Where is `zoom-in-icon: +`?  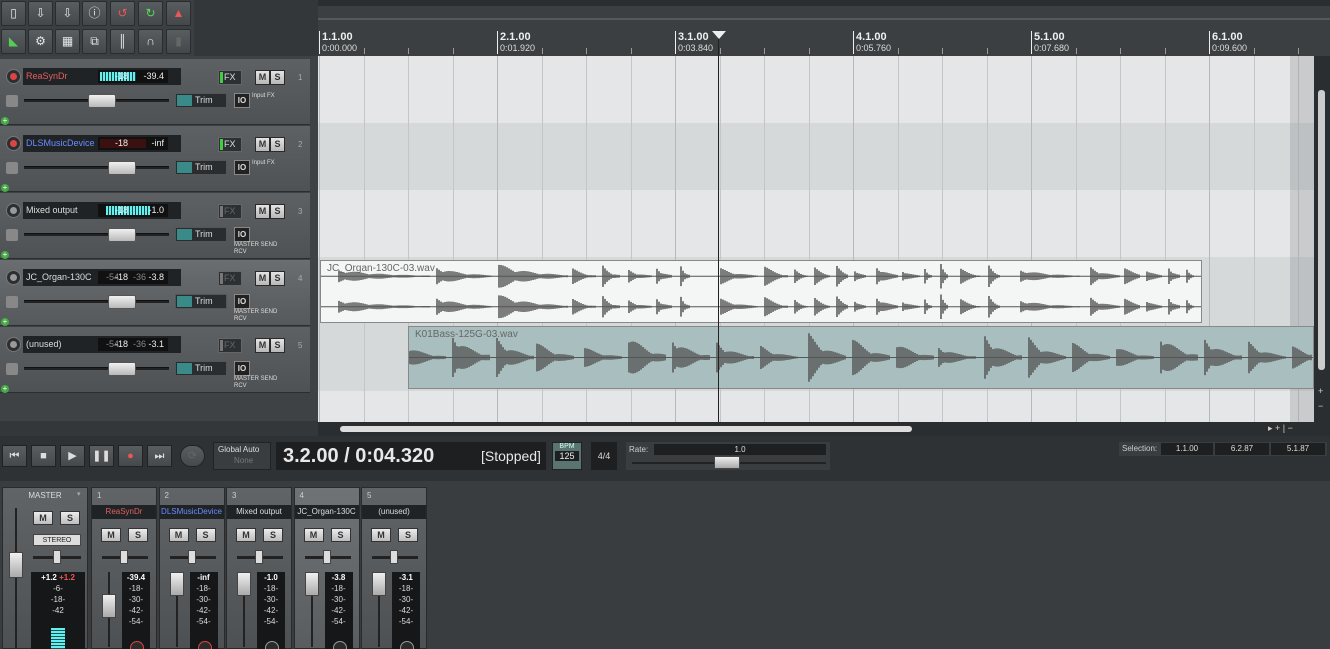
zoom-in-icon: + is located at coordinates (1320, 391).